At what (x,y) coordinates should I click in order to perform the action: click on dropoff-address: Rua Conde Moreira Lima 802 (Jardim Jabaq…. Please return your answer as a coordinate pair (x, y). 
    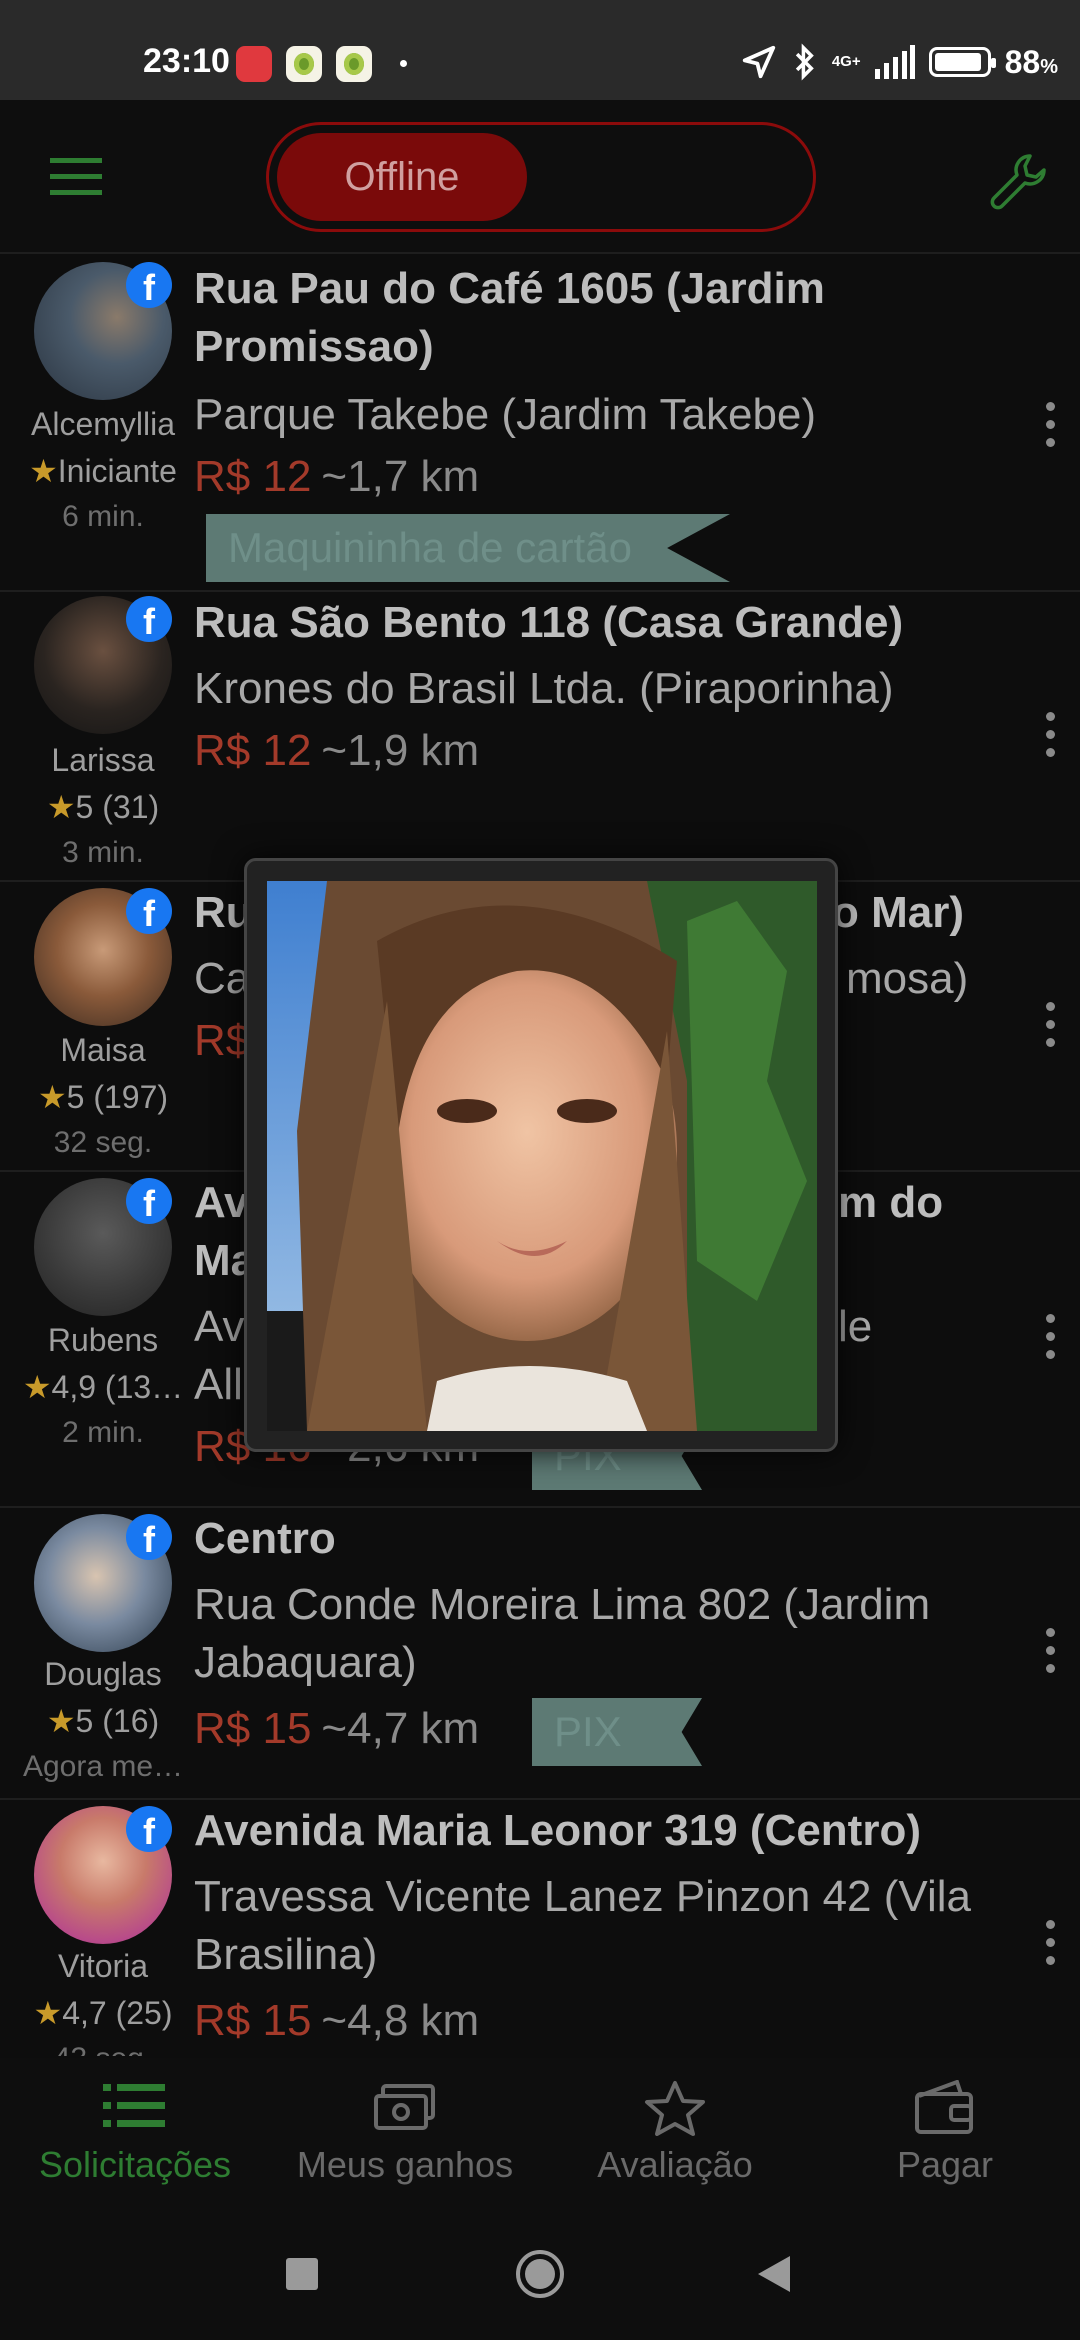
    Looking at the image, I should click on (562, 1633).